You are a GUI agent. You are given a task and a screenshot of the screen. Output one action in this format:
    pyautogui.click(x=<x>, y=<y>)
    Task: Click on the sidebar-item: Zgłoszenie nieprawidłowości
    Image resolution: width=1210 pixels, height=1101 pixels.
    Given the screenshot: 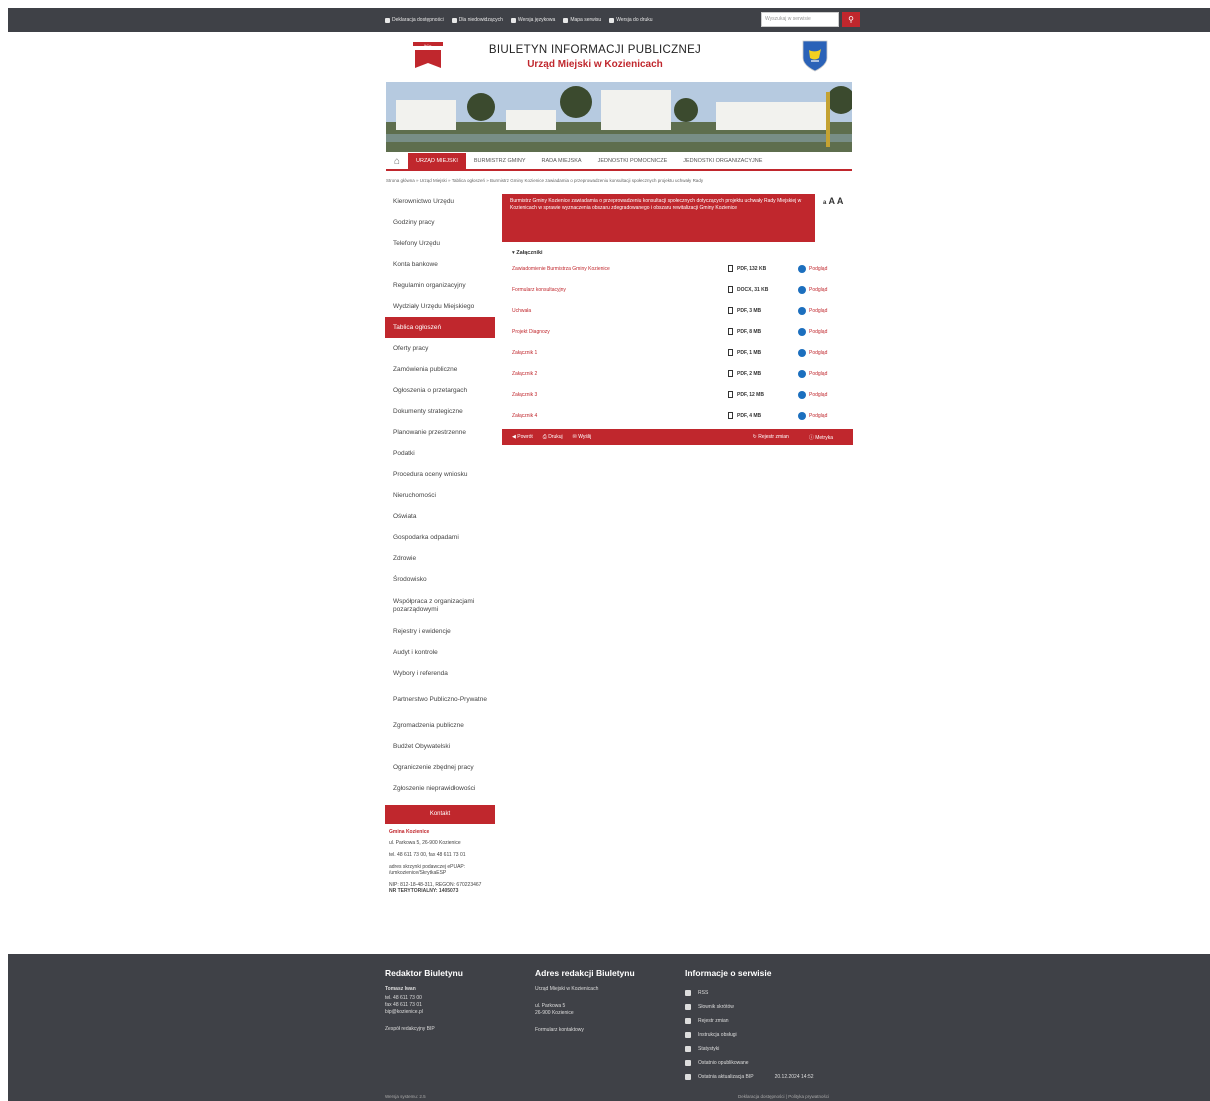 What is the action you would take?
    pyautogui.click(x=440, y=788)
    